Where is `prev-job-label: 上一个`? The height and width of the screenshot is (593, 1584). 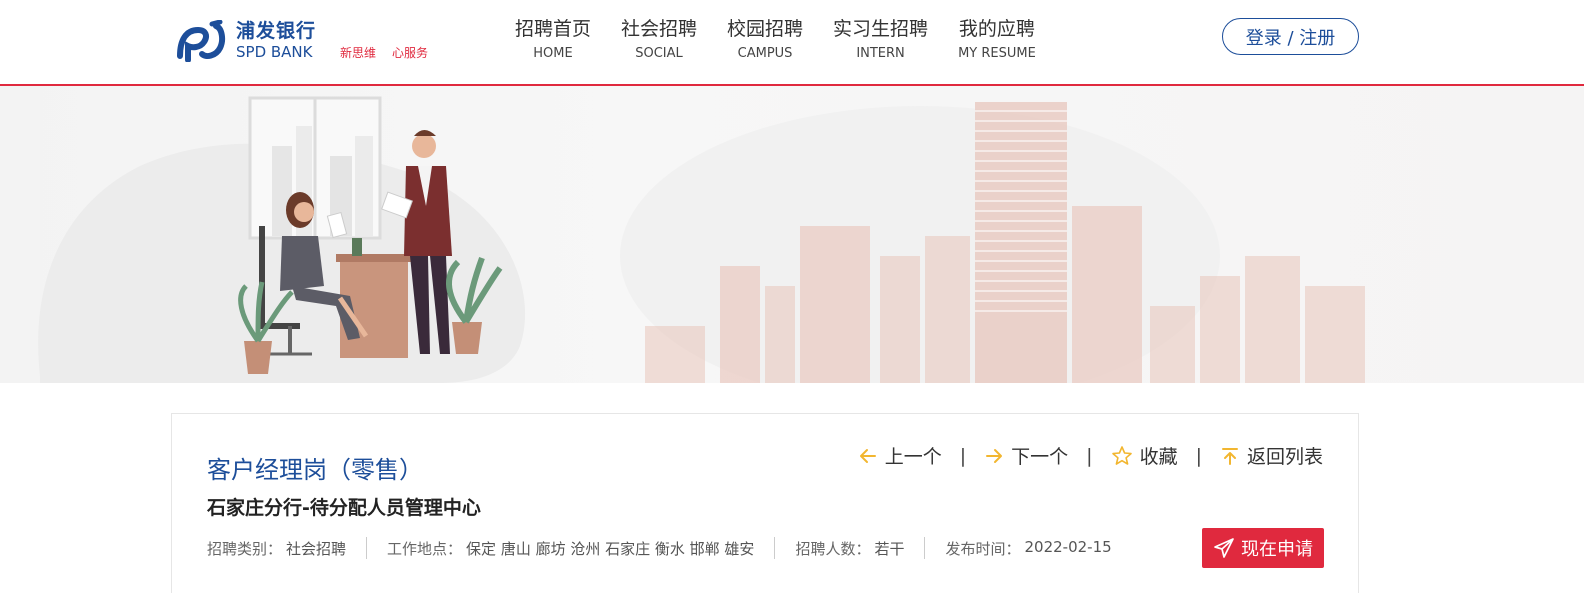
prev-job-label: 上一个 is located at coordinates (913, 457).